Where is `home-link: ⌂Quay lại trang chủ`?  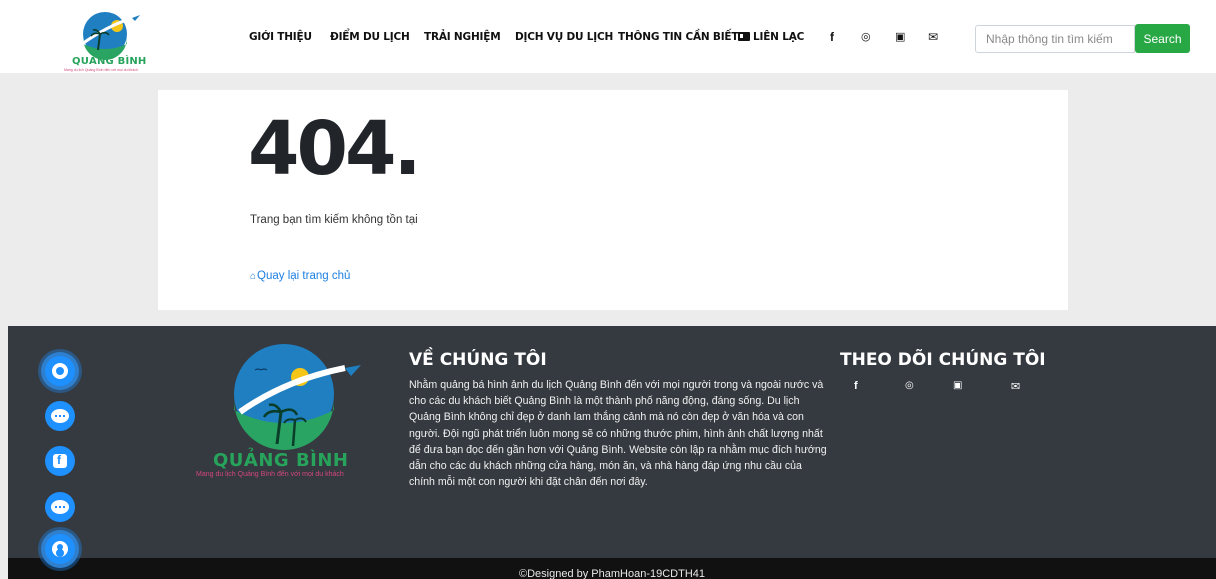
home-link: ⌂Quay lại trang chủ is located at coordinates (300, 276).